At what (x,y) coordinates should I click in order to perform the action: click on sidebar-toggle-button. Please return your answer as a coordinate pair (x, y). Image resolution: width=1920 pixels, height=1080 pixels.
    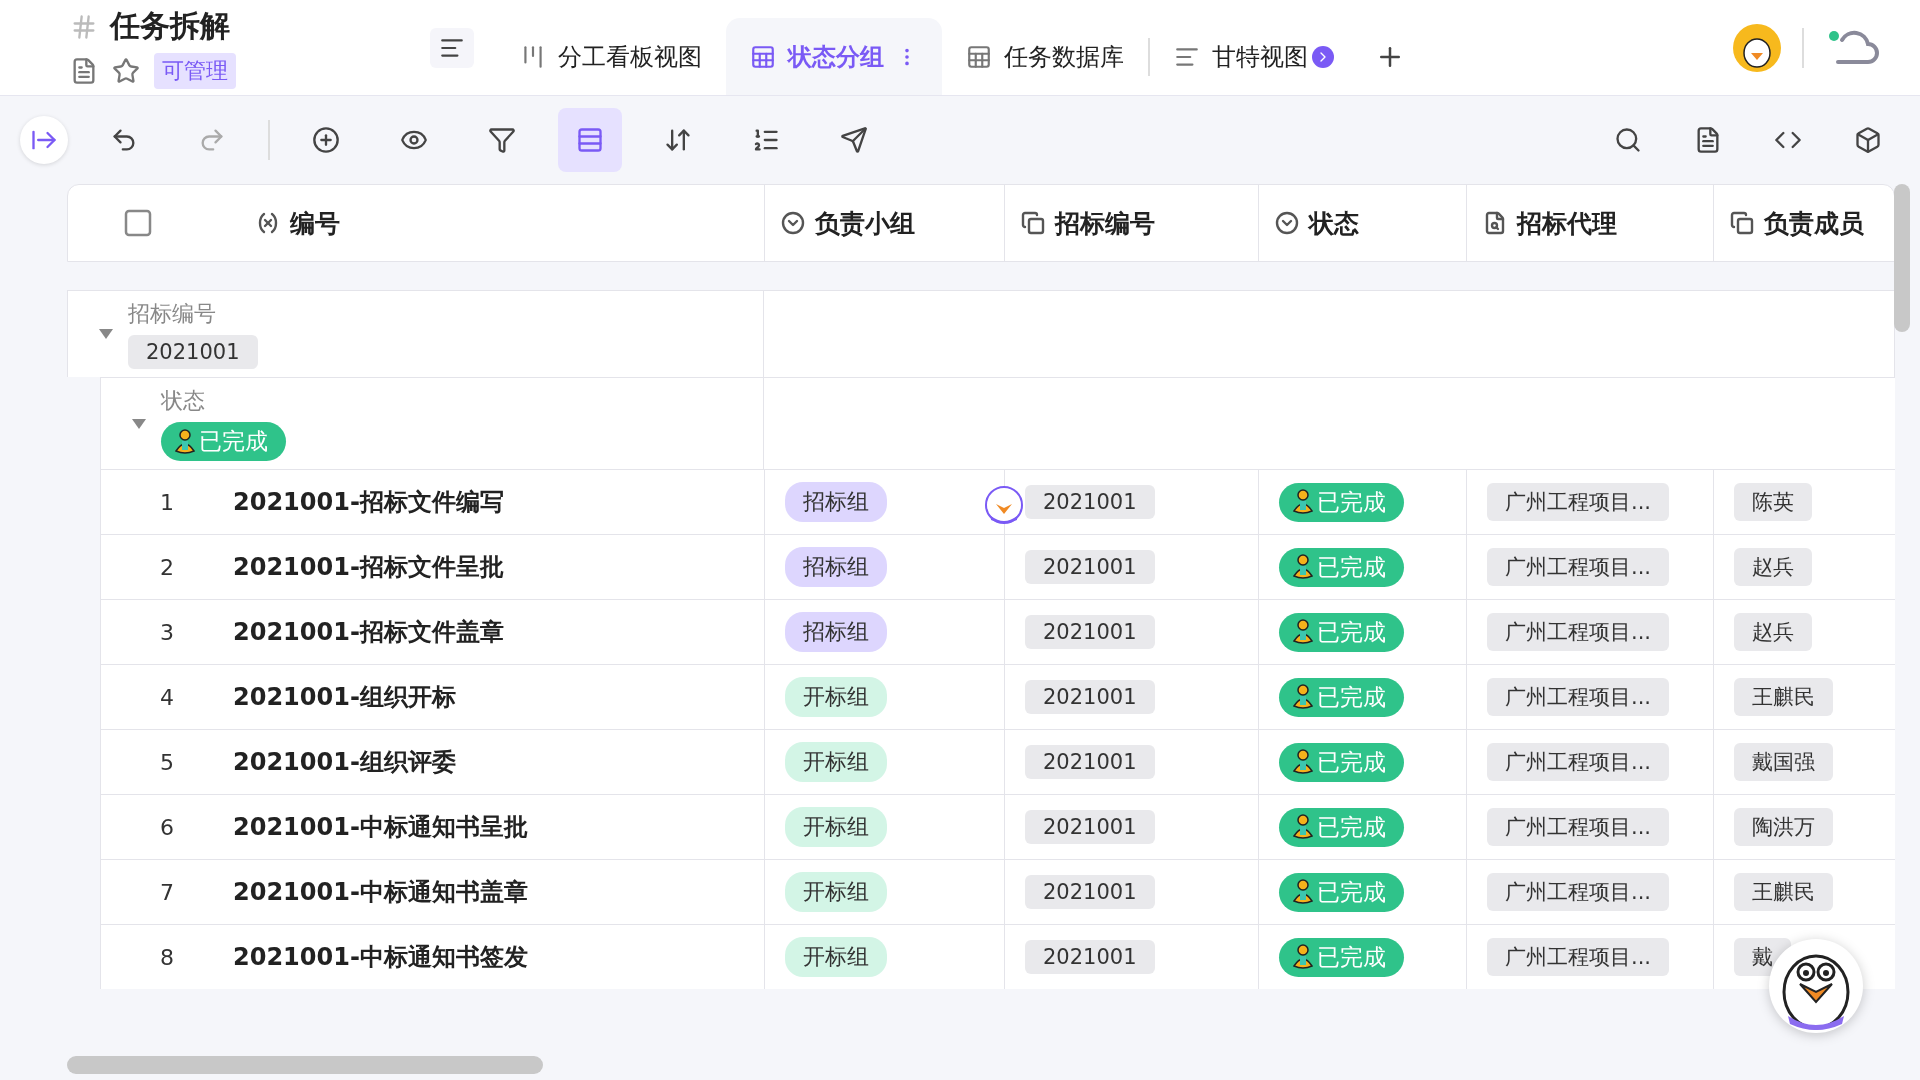
    Looking at the image, I should click on (44, 140).